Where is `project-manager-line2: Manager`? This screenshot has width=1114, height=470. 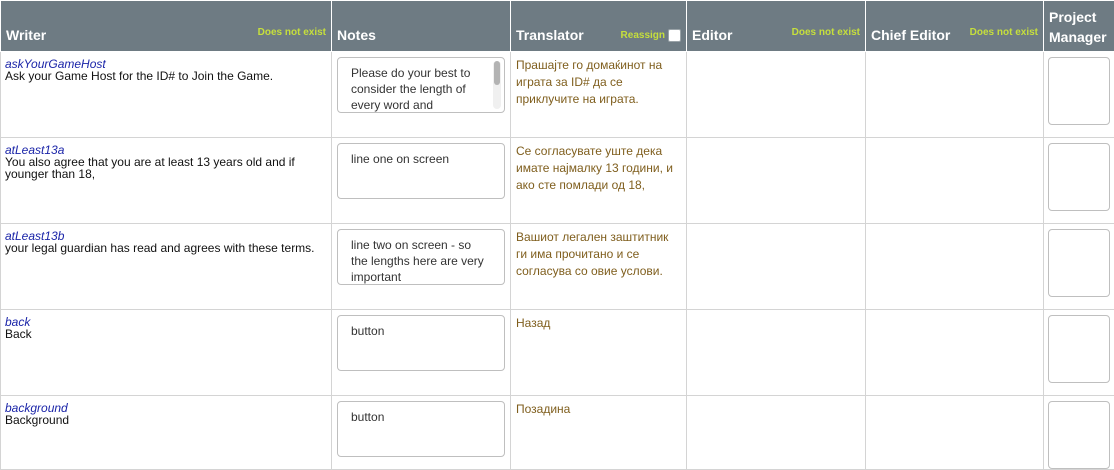 project-manager-line2: Manager is located at coordinates (1078, 37).